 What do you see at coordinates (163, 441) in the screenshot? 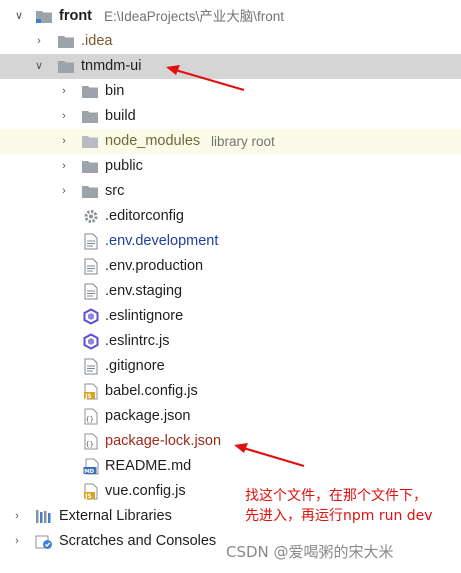
I see `tree-label-file: package-lock.json` at bounding box center [163, 441].